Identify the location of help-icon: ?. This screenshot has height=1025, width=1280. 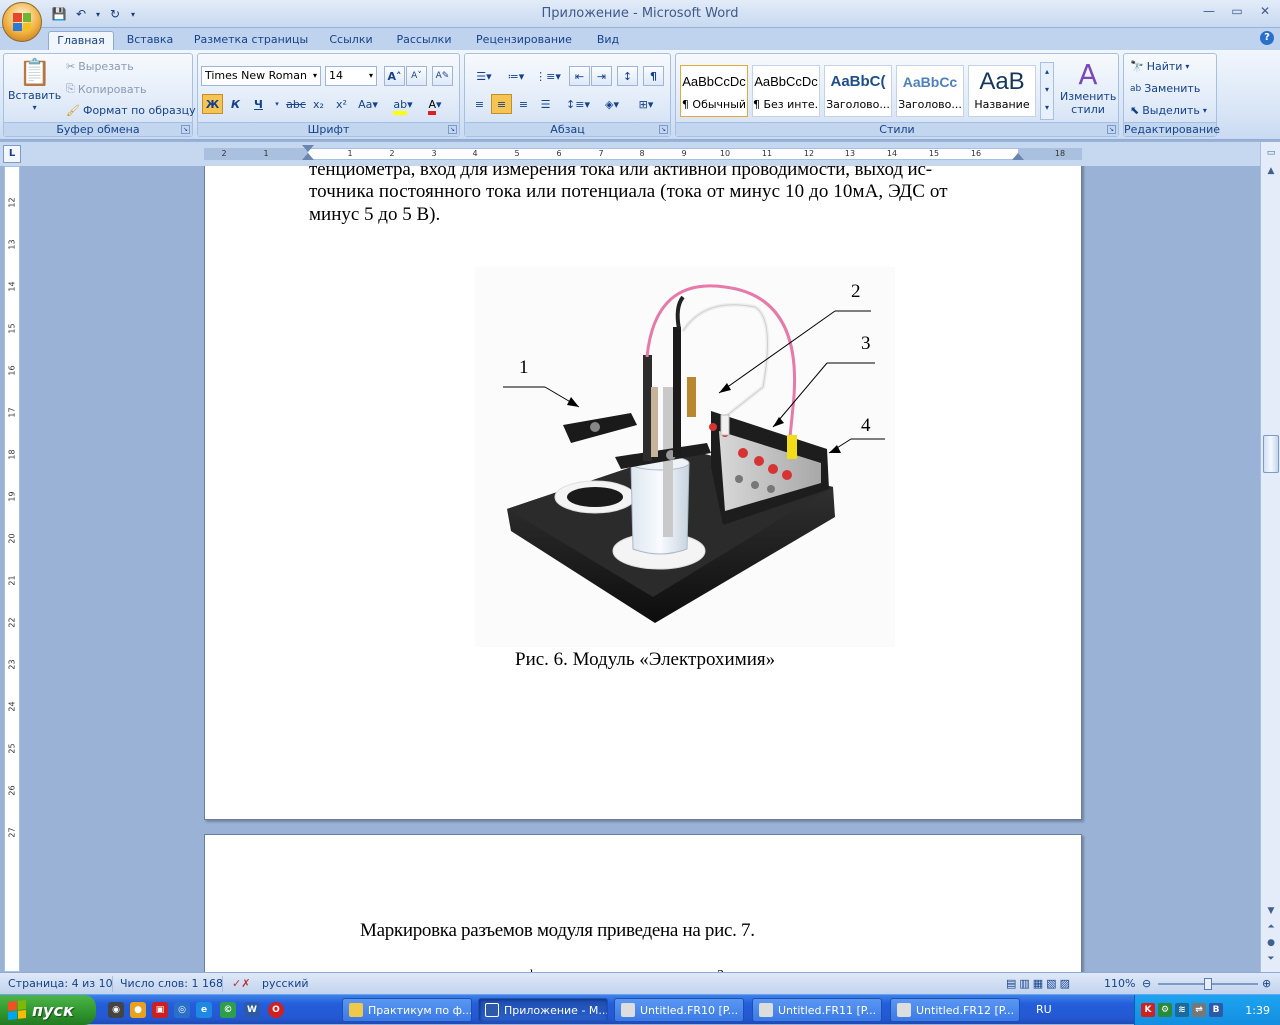
(1267, 38).